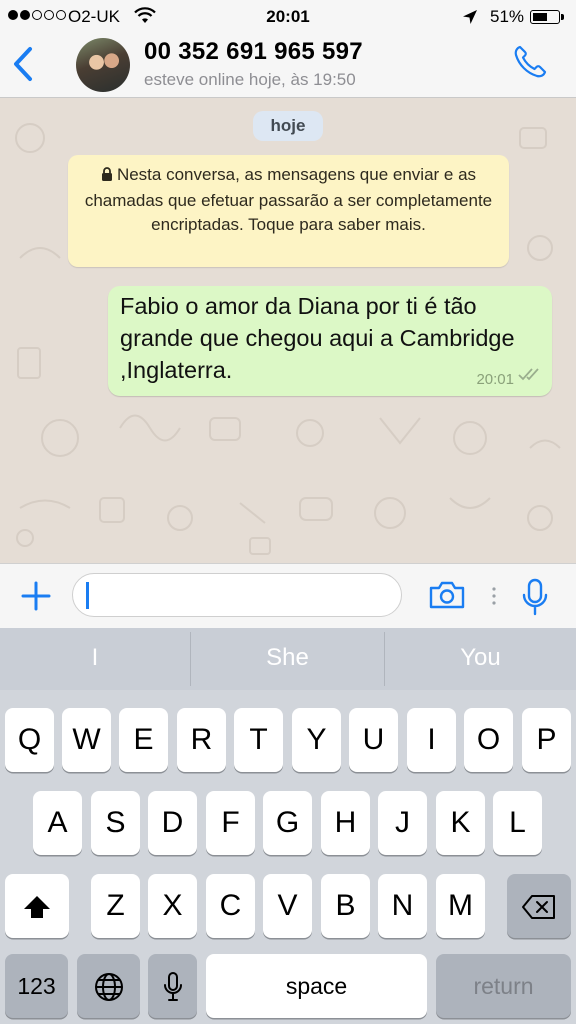  What do you see at coordinates (143, 740) in the screenshot?
I see `key-e: E` at bounding box center [143, 740].